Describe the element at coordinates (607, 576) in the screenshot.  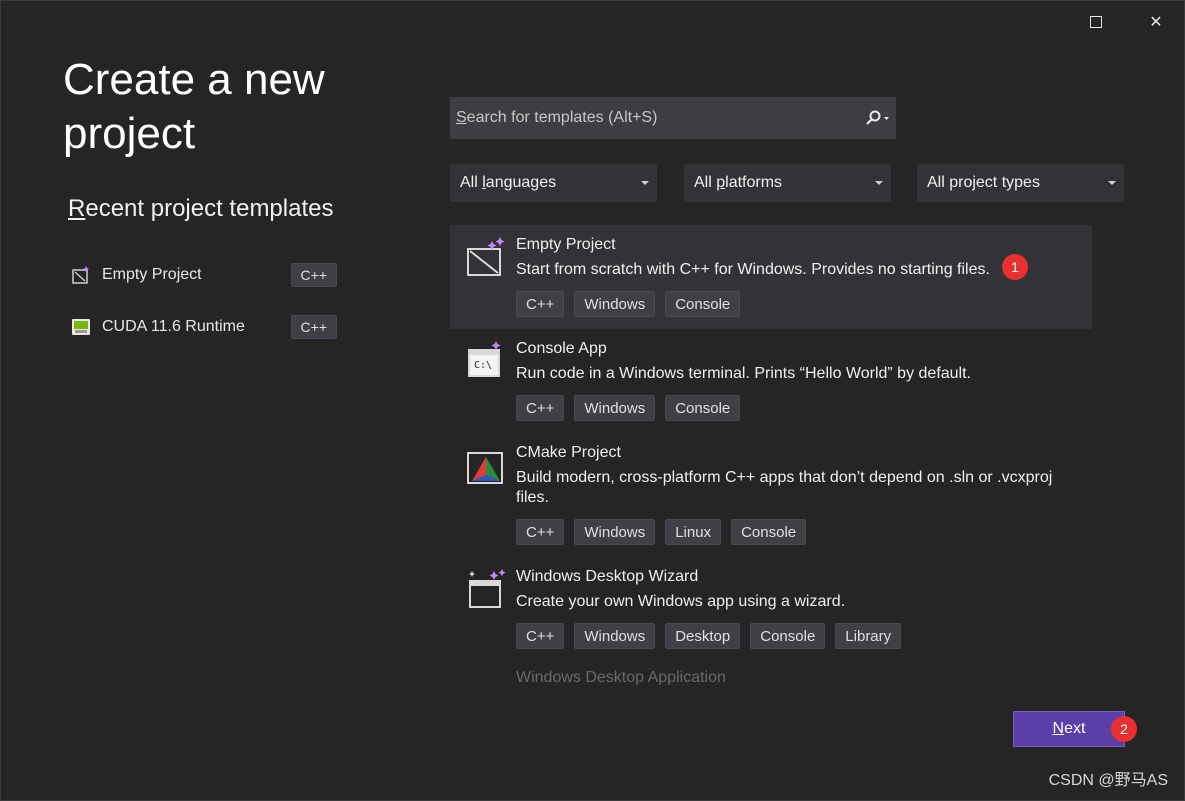
I see `template-name: Windows Desktop Wizard` at that location.